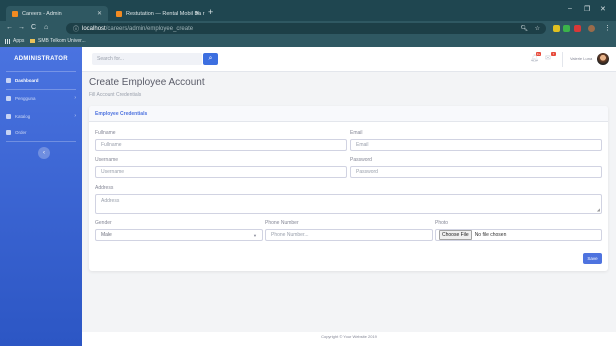 The width and height of the screenshot is (616, 346). Describe the element at coordinates (76, 28) in the screenshot. I see `info-icon: ⓘ` at that location.